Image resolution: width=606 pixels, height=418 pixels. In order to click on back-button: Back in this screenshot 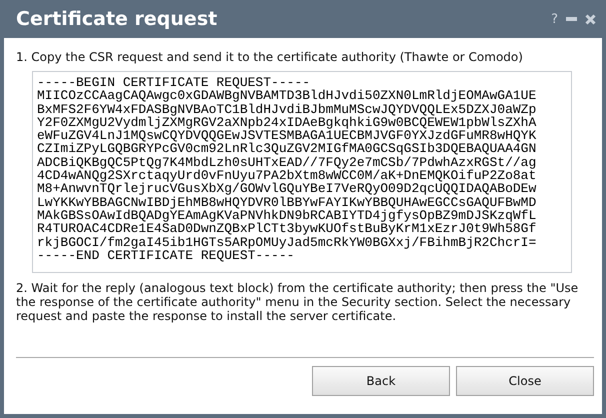, I will do `click(381, 381)`.